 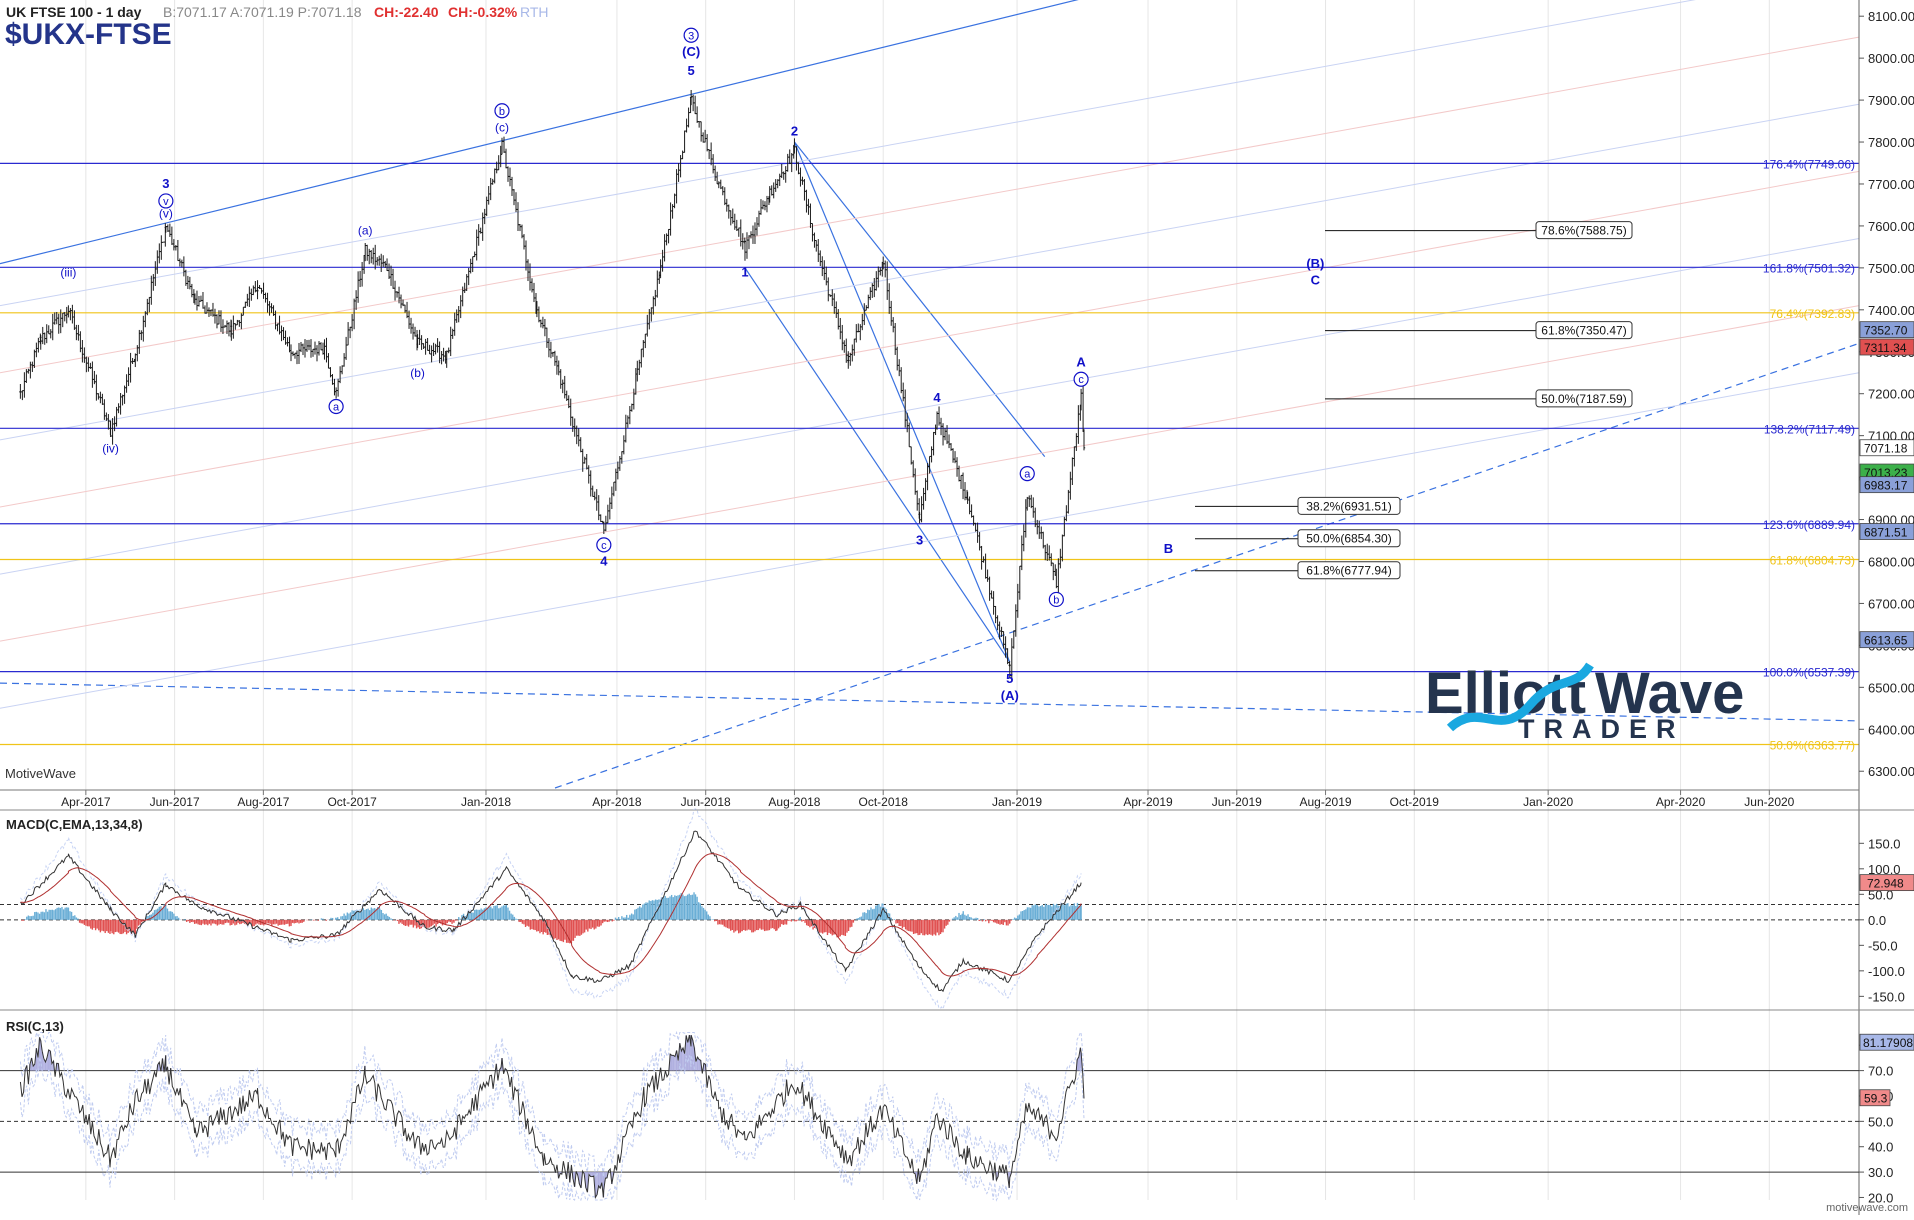 What do you see at coordinates (1809, 525) in the screenshot?
I see `fib-level-label: 123.6%(6889.94)` at bounding box center [1809, 525].